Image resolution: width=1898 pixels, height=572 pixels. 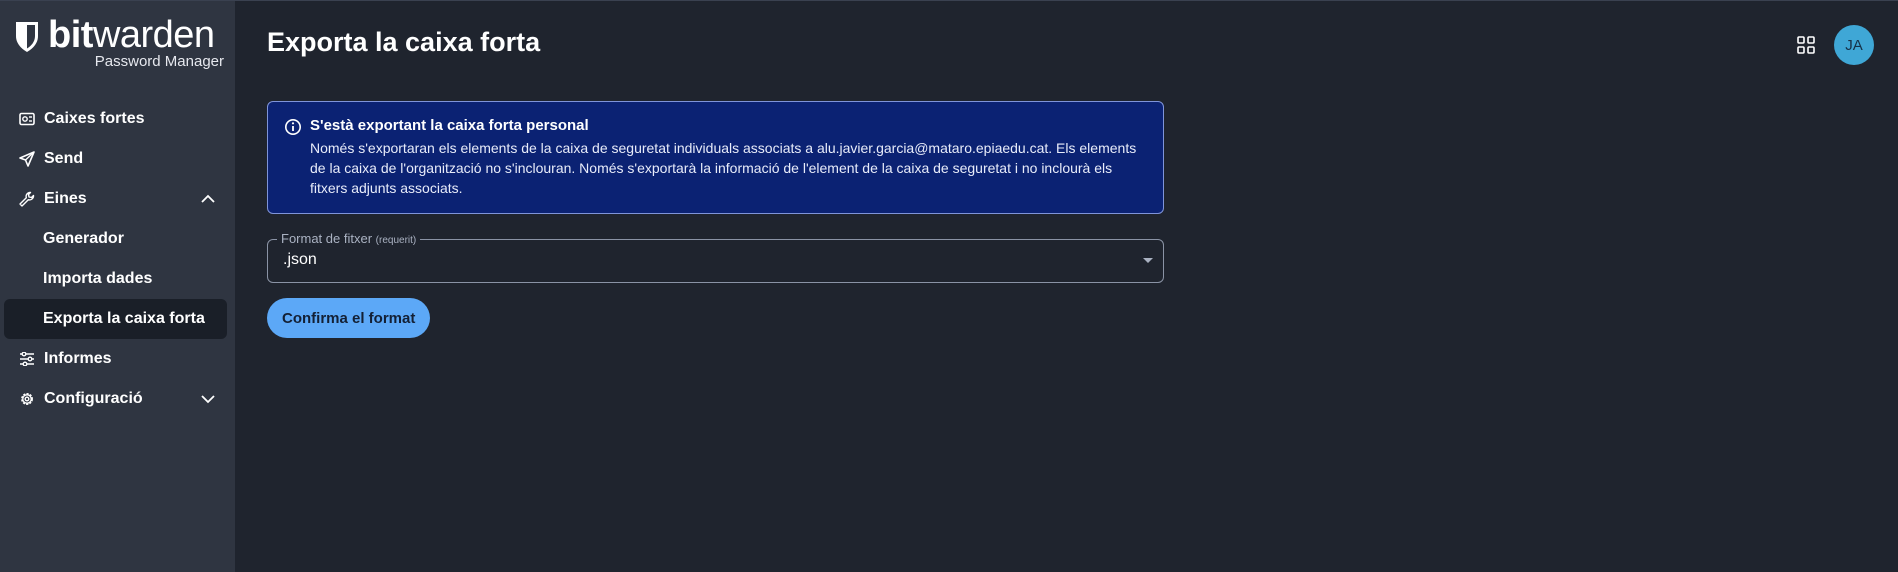 I want to click on chevron-down-icon, so click(x=208, y=399).